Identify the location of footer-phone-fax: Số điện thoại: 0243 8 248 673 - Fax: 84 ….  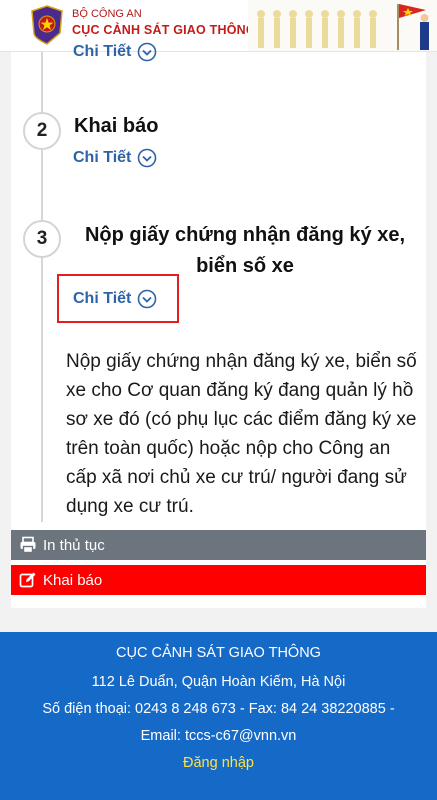
(218, 709).